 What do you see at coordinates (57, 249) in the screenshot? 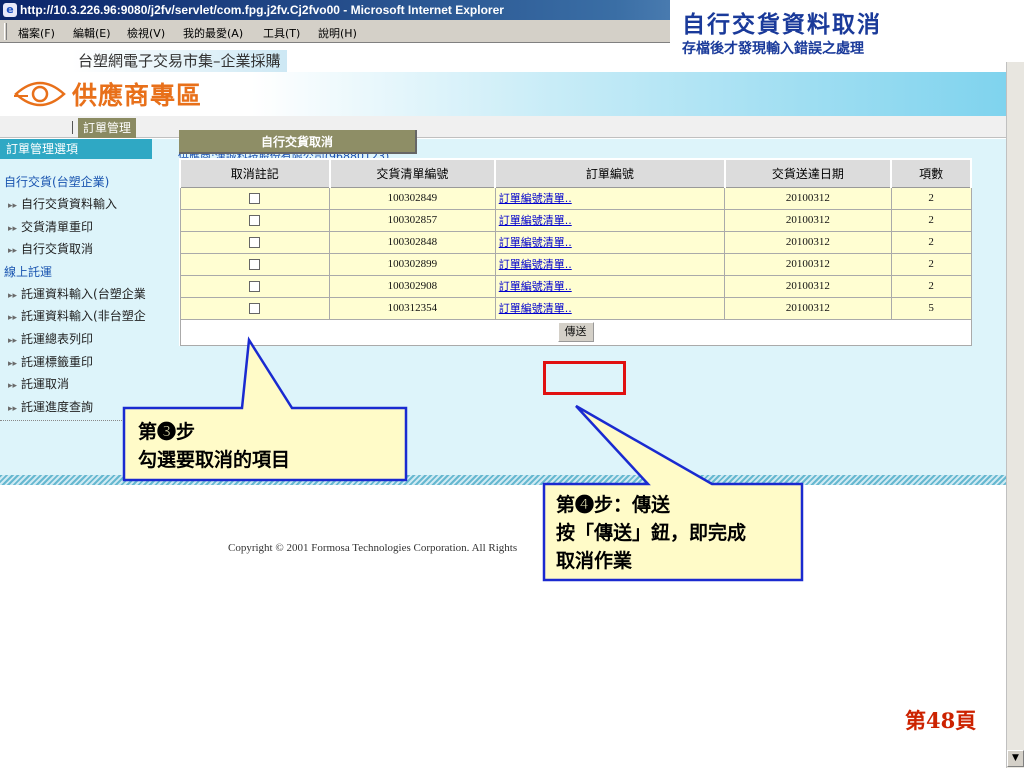
I see `sidebar-item-label: 自行交貨取消` at bounding box center [57, 249].